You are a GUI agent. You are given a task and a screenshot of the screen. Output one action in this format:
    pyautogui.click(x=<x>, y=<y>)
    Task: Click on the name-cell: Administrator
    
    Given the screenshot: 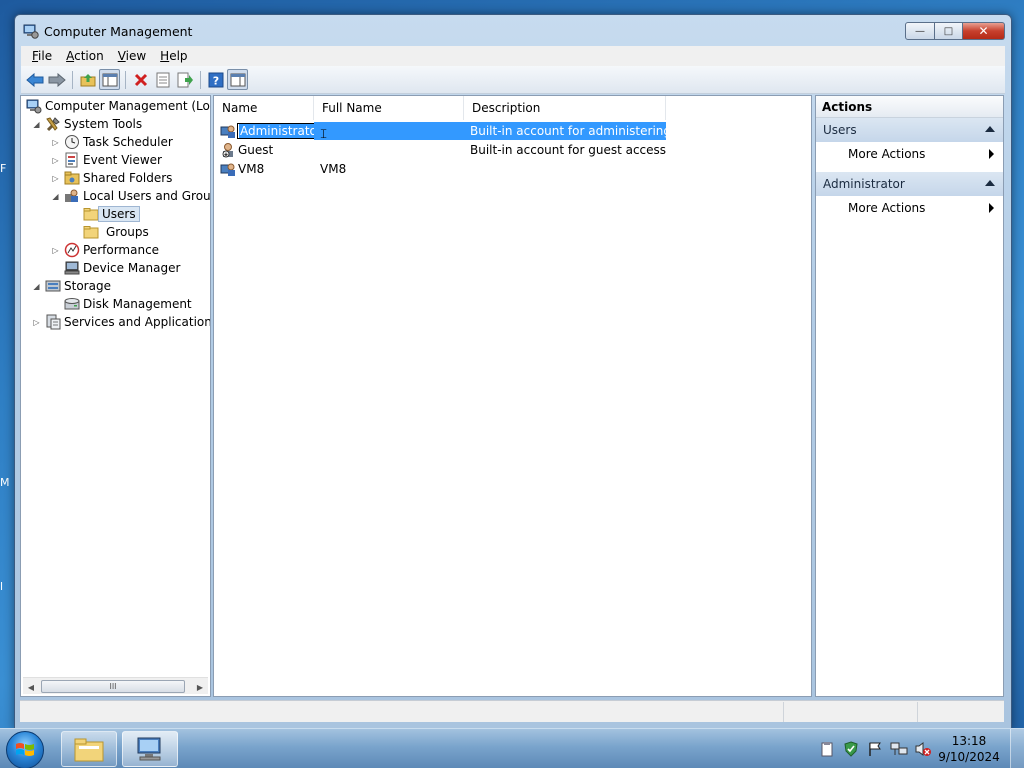 What is the action you would take?
    pyautogui.click(x=265, y=131)
    